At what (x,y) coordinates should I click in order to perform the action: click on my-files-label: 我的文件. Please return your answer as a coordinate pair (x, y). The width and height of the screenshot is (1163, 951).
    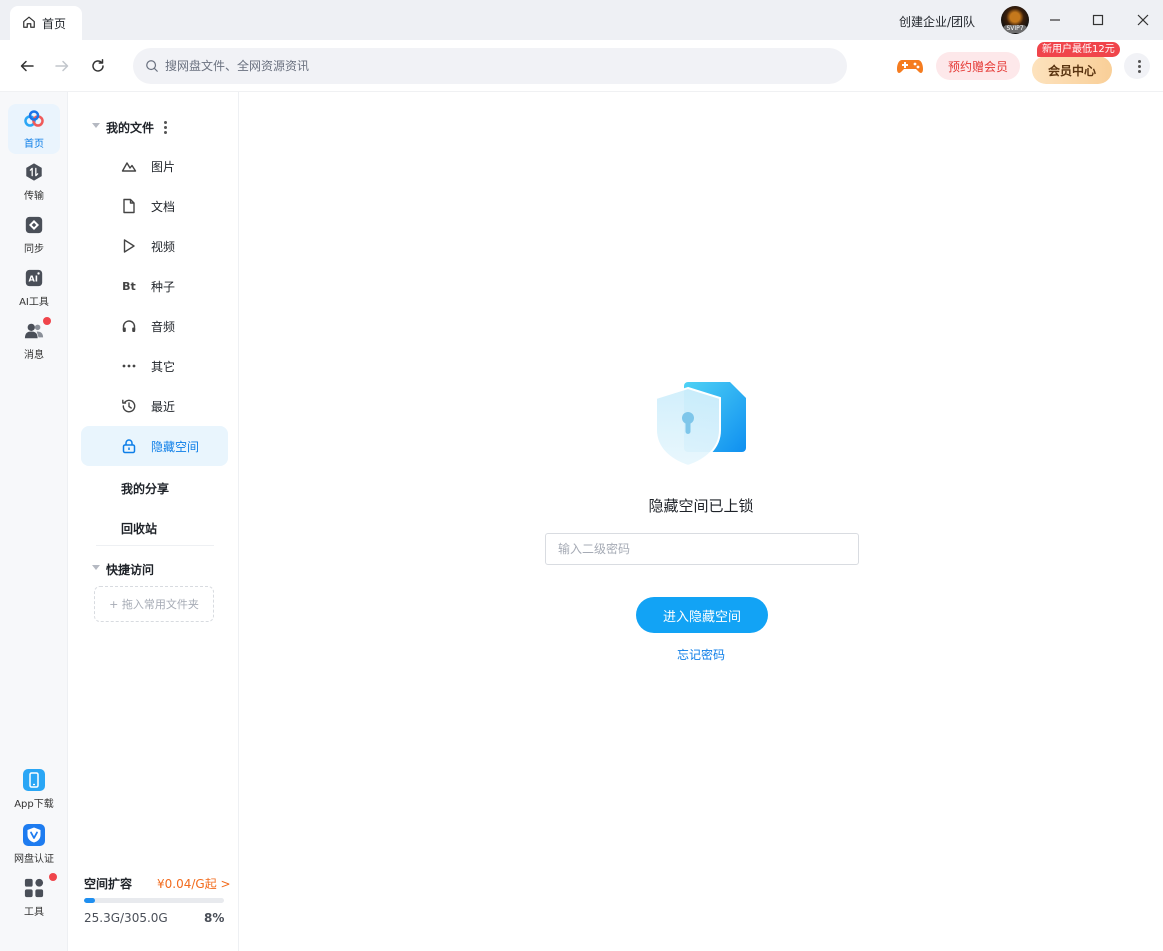
    Looking at the image, I should click on (130, 128).